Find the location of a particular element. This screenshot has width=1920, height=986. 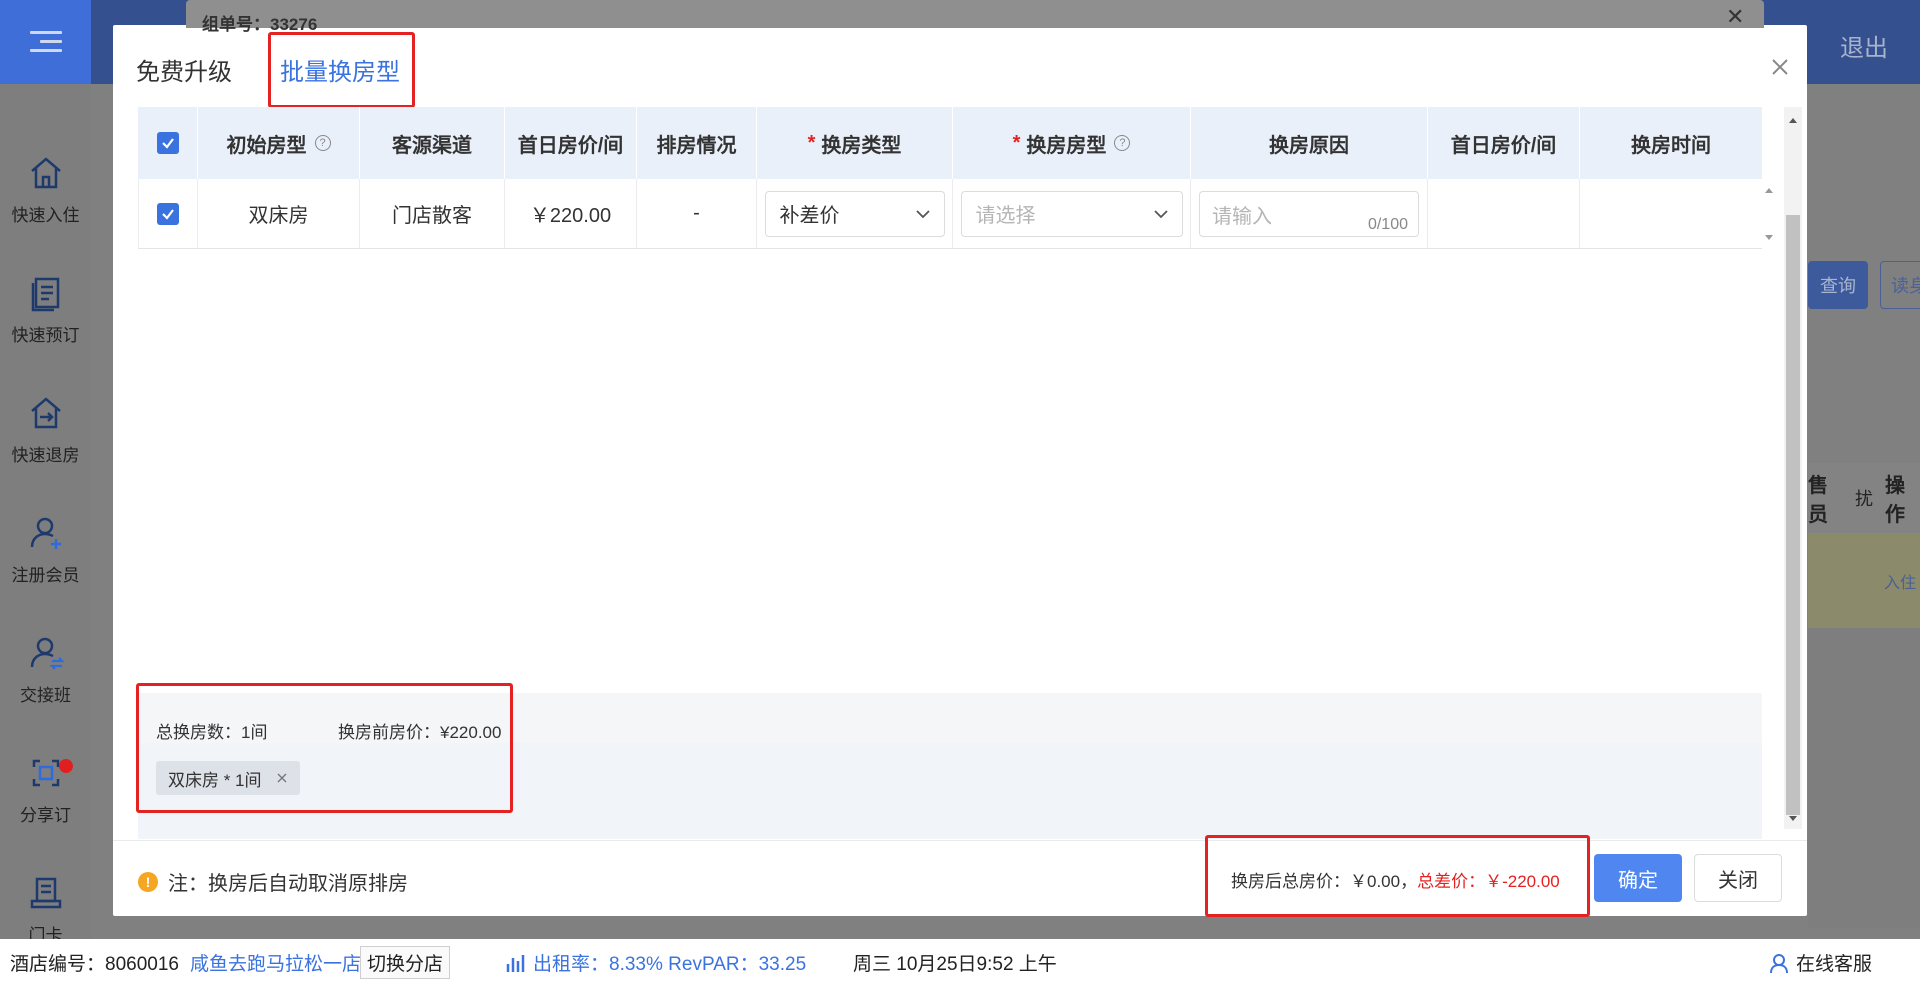

header-label: 换房原因 is located at coordinates (1309, 145).